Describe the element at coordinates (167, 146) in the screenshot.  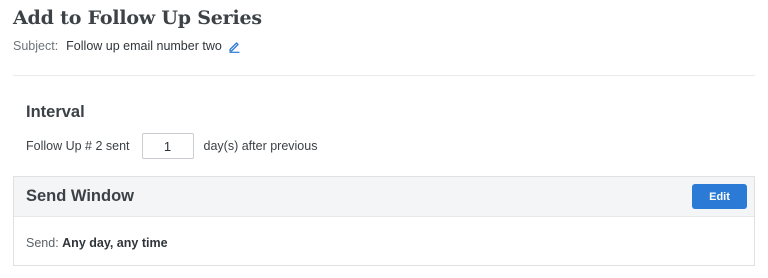
I see `days-input` at that location.